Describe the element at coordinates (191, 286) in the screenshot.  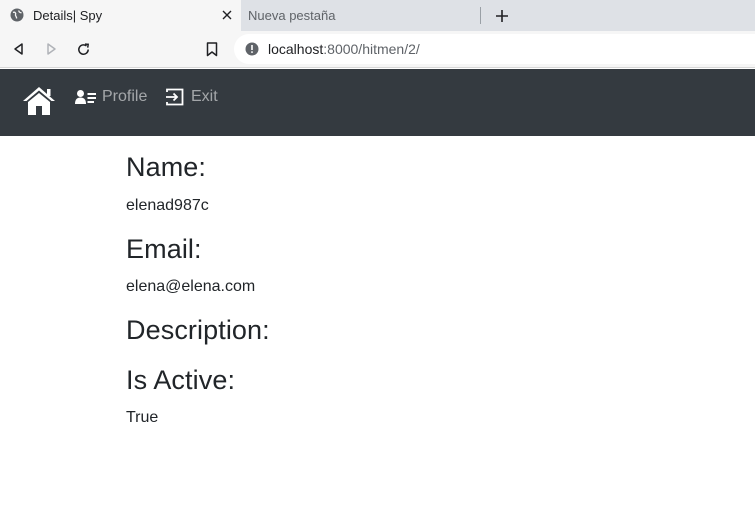
I see `email-value: elena@elena.com` at that location.